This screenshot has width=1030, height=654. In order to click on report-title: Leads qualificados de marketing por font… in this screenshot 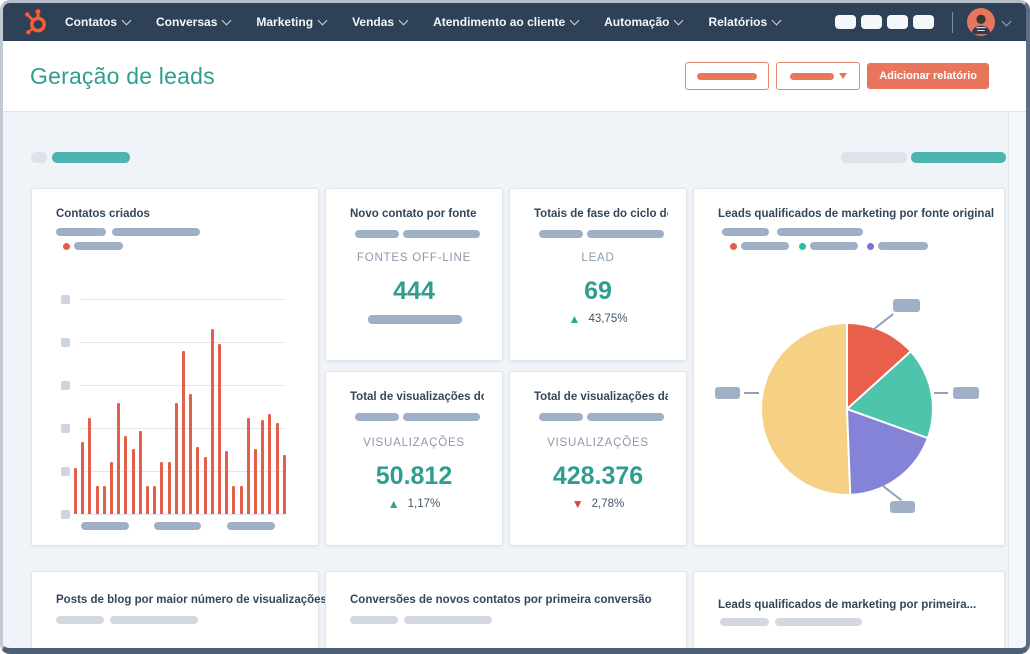, I will do `click(856, 214)`.